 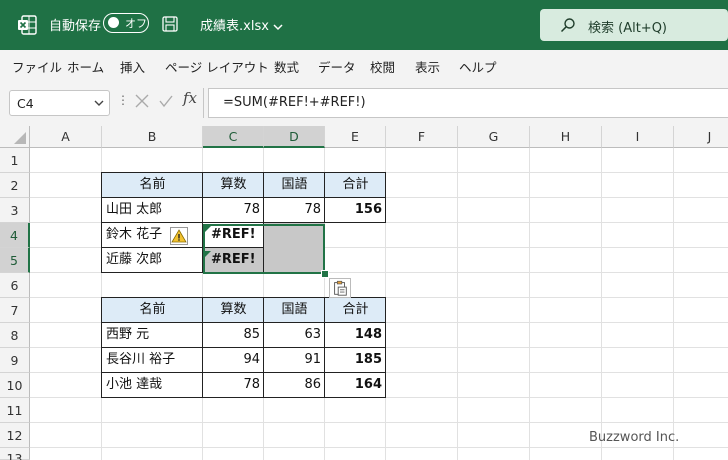 I want to click on row-header-2: 2, so click(x=15, y=185).